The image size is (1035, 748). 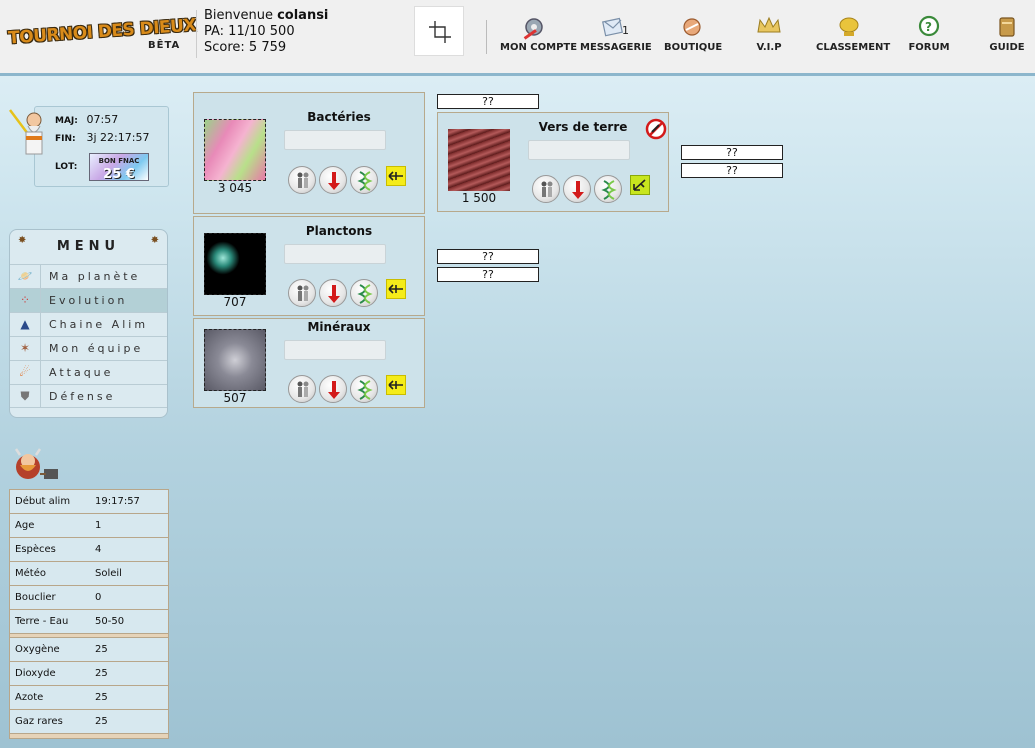 I want to click on lot-label: LOT:, so click(x=66, y=167).